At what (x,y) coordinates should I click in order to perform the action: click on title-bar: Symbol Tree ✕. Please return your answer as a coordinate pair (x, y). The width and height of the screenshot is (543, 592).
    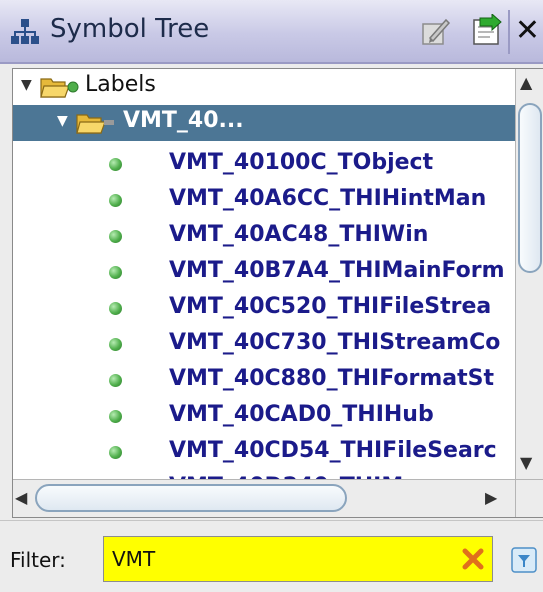
    Looking at the image, I should click on (271, 32).